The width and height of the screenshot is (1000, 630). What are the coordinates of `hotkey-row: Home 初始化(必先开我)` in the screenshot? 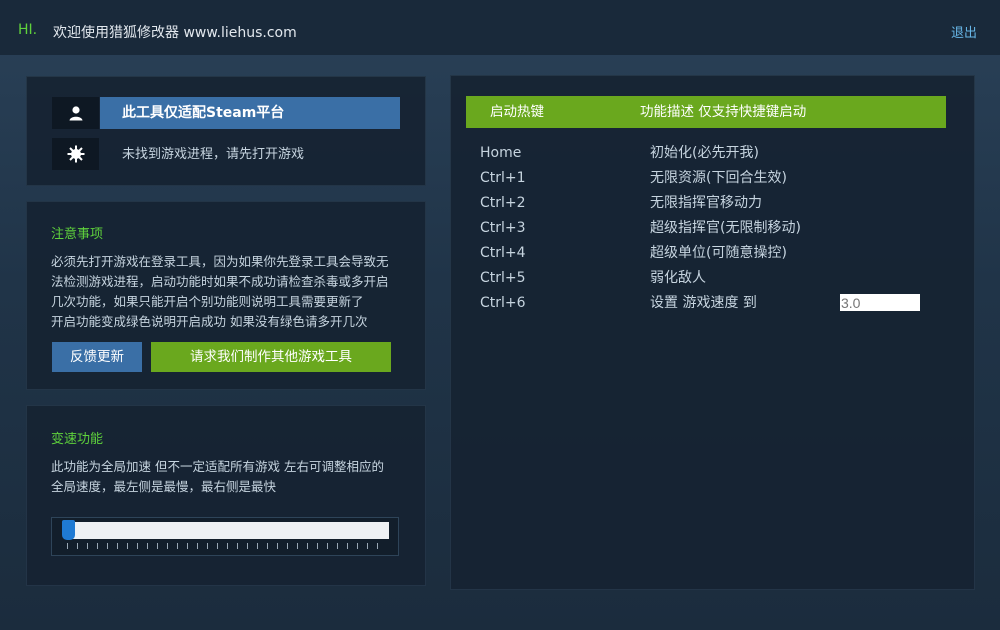 It's located at (691, 153).